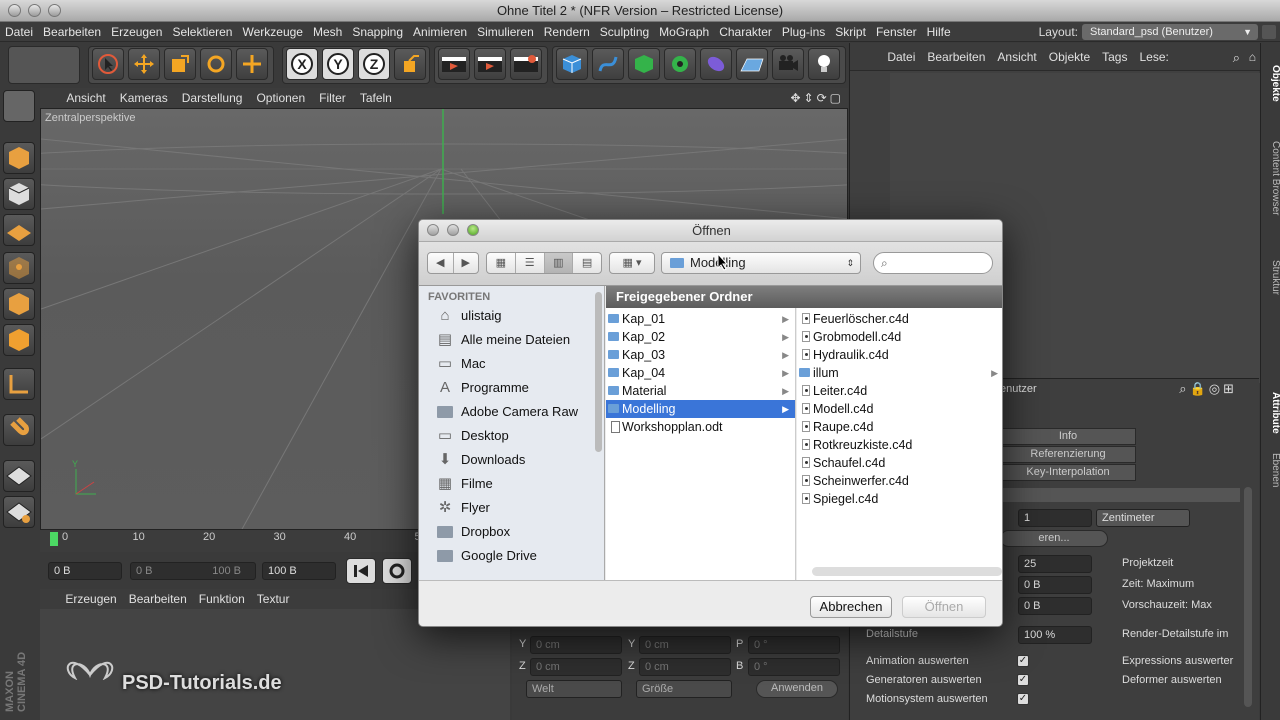 The width and height of the screenshot is (1280, 720). Describe the element at coordinates (700, 337) in the screenshot. I see `file-list-item: Kap_02 ▶` at that location.